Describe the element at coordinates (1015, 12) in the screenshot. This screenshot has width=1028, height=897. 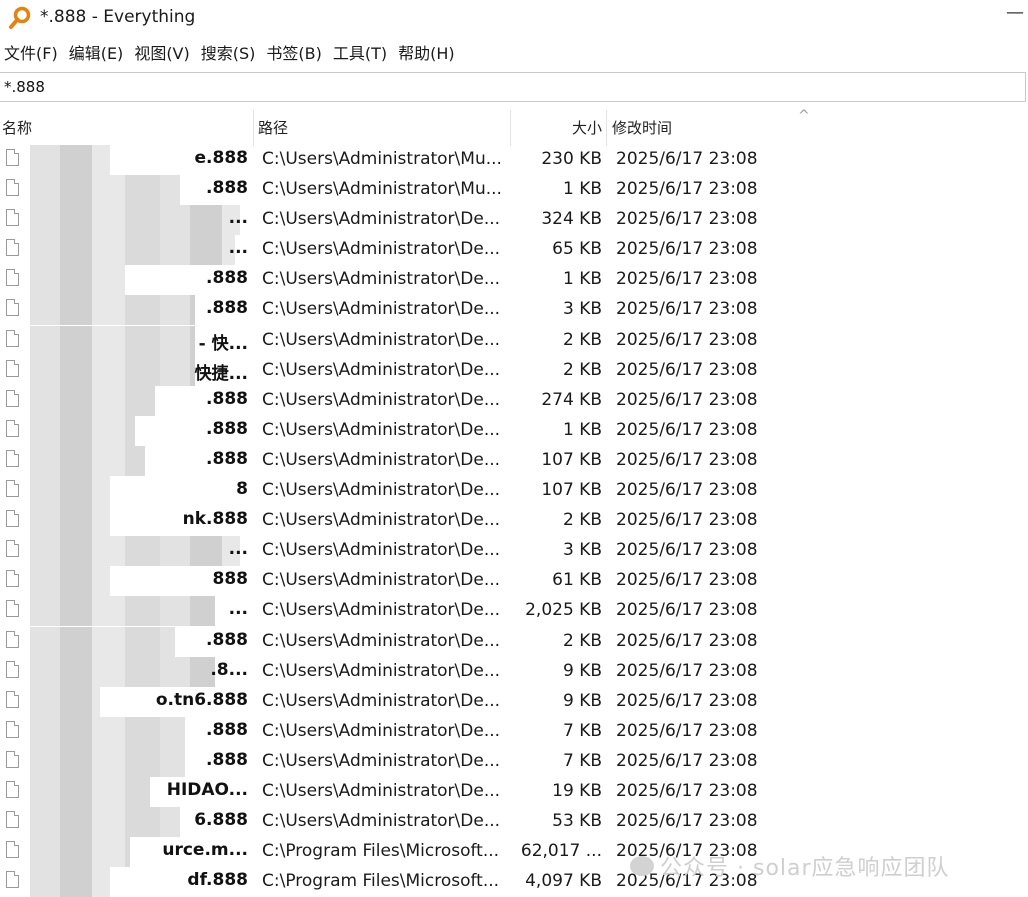
I see `minimize-button: —` at that location.